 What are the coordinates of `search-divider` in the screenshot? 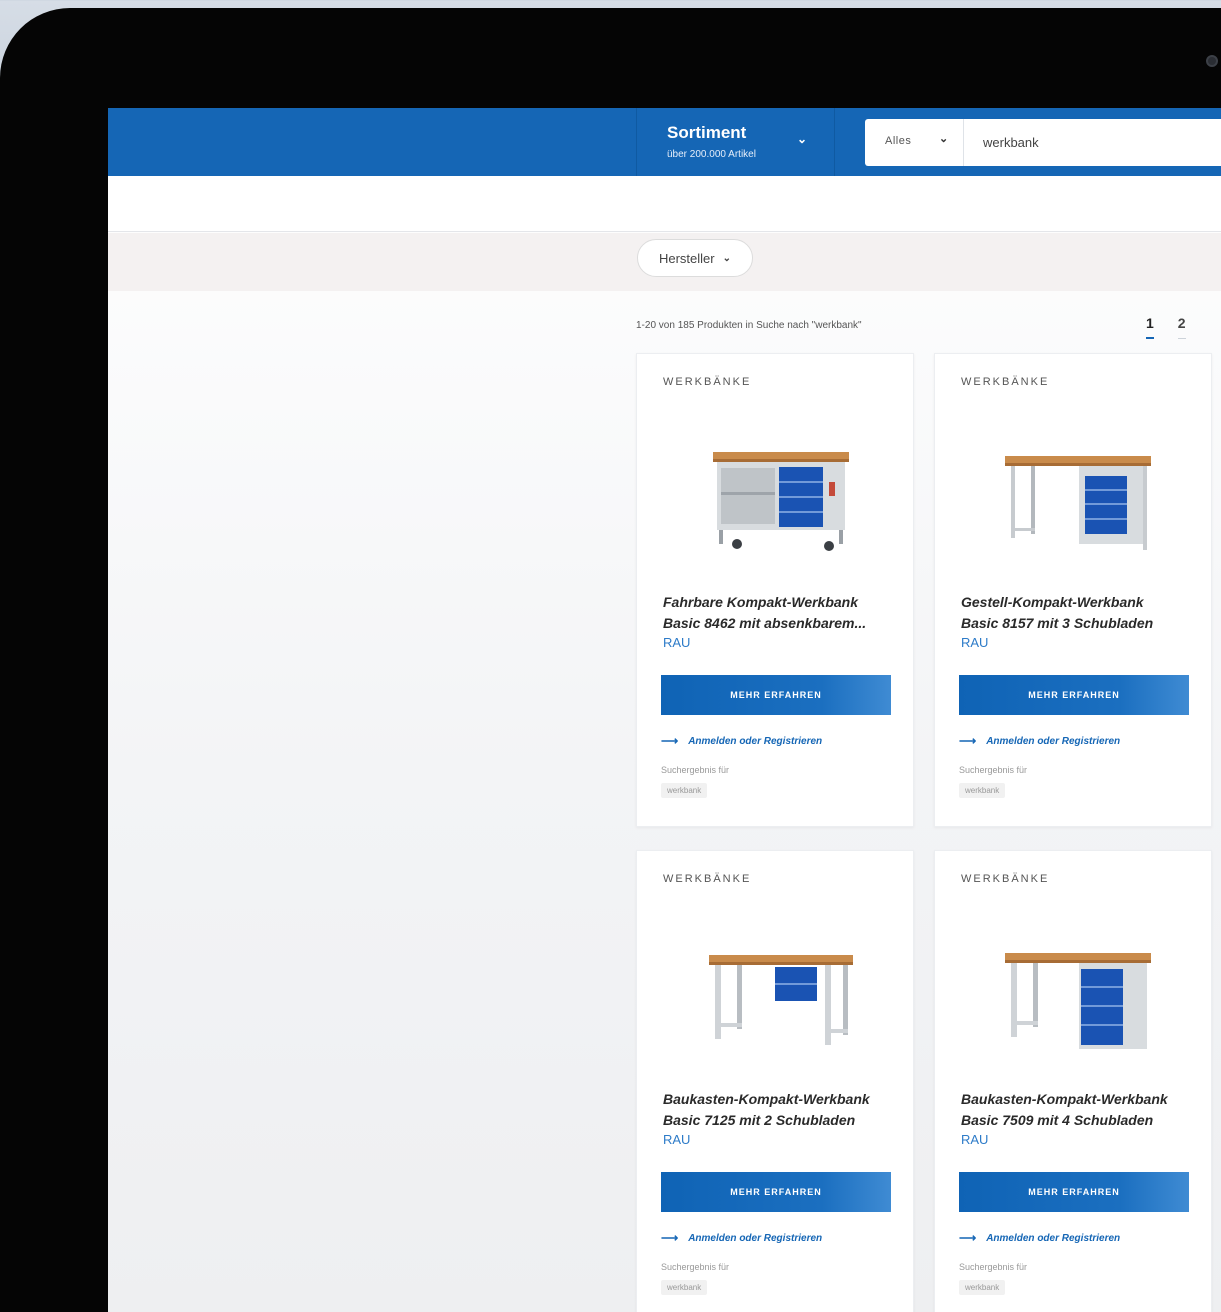 It's located at (963, 142).